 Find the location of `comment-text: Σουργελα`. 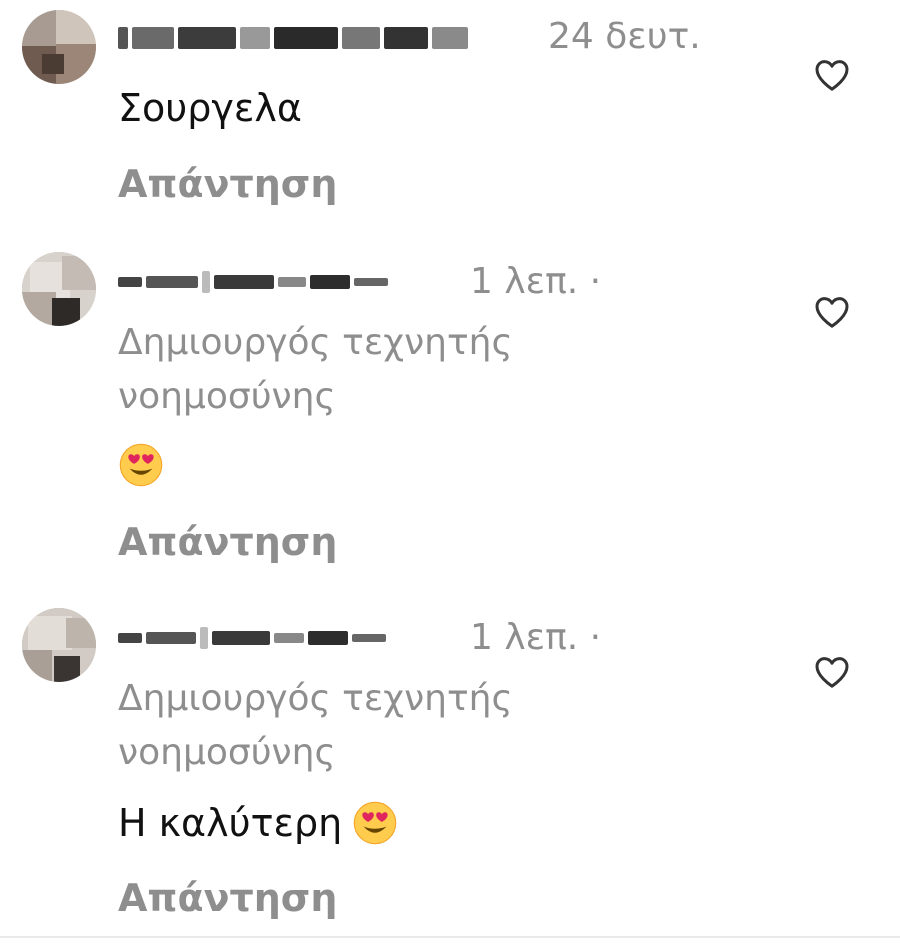

comment-text: Σουργελα is located at coordinates (210, 108).